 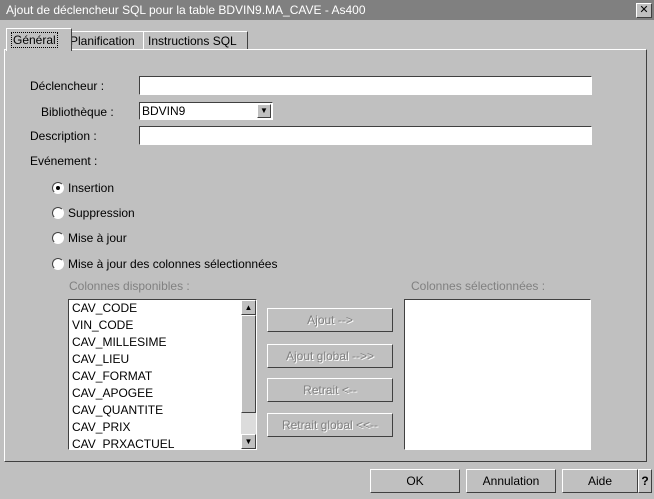 What do you see at coordinates (330, 390) in the screenshot?
I see `remove-button: Retrait <--` at bounding box center [330, 390].